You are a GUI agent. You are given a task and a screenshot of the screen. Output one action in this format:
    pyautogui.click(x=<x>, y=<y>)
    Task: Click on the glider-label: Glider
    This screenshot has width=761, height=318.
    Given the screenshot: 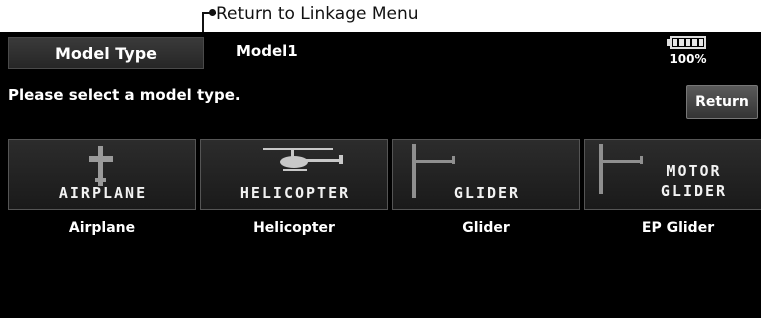 What is the action you would take?
    pyautogui.click(x=486, y=228)
    